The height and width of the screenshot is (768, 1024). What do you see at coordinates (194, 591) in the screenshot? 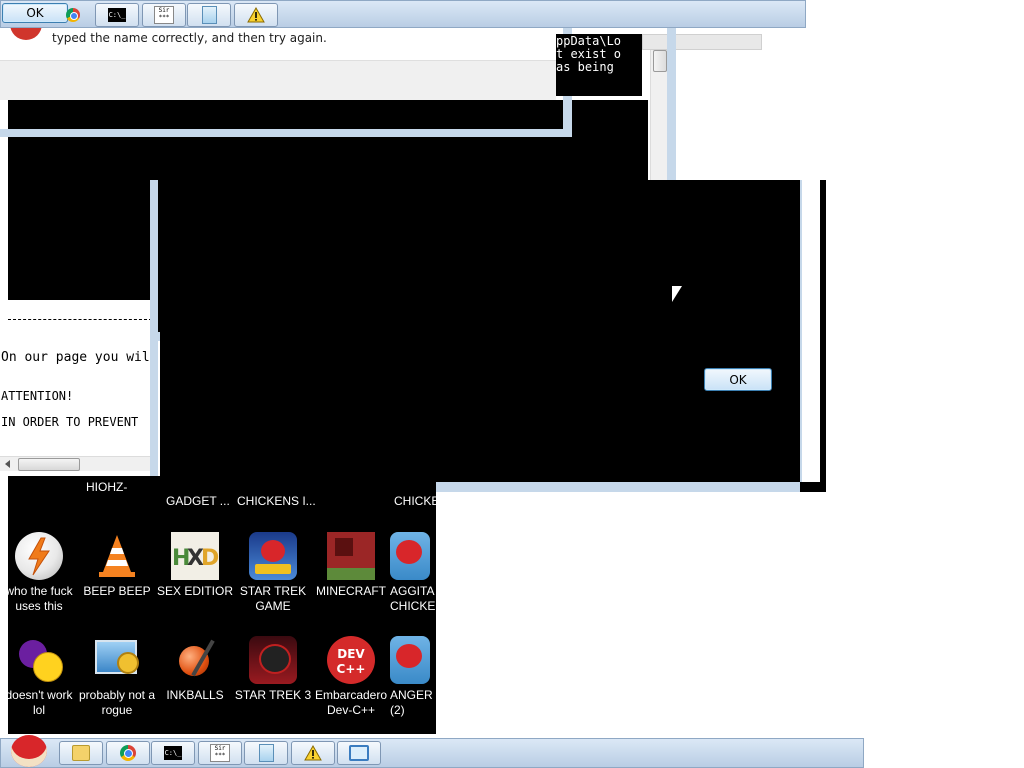
I see `desktop-icon-label: SEX EDITIOR` at bounding box center [194, 591].